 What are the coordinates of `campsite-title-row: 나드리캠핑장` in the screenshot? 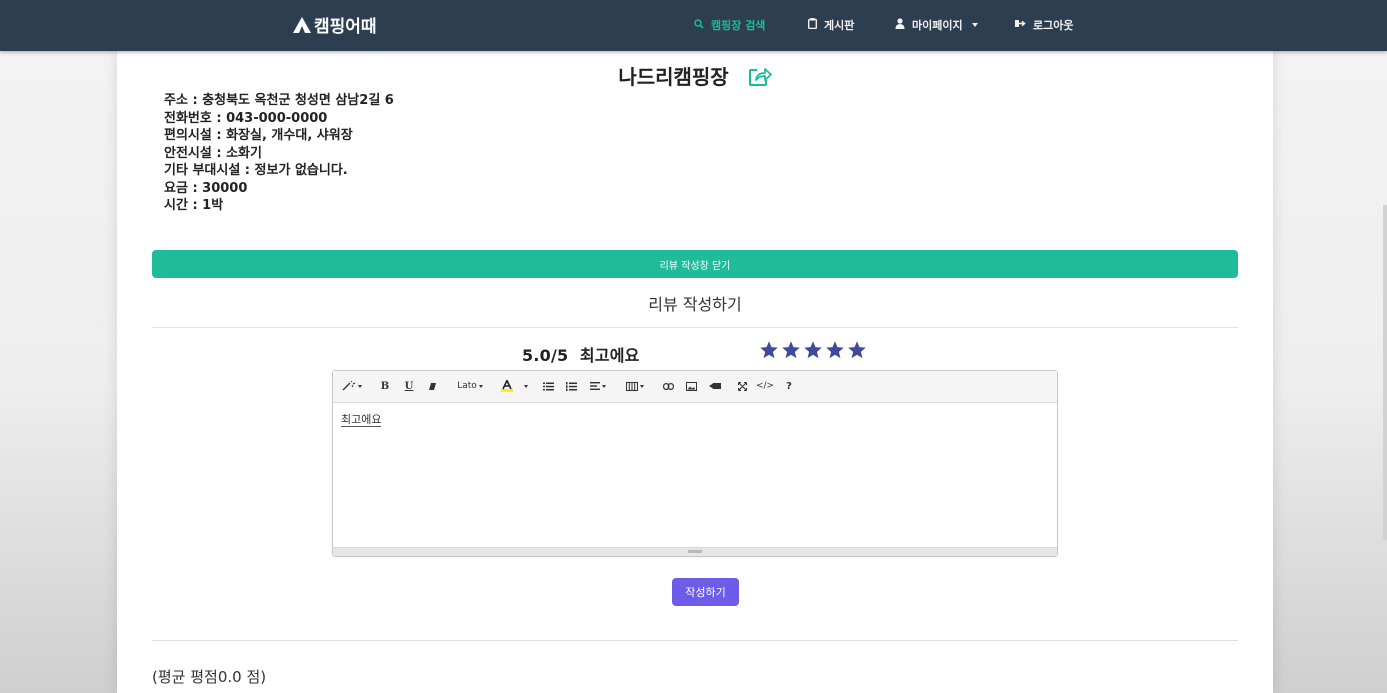 It's located at (695, 76).